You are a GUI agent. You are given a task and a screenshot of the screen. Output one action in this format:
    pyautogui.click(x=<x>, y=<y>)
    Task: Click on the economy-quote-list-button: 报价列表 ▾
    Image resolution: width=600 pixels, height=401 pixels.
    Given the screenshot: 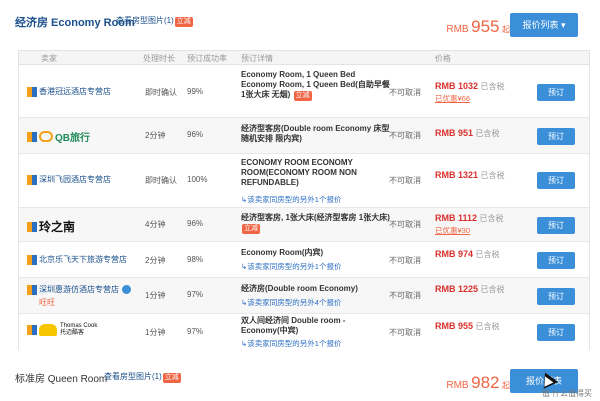 What is the action you would take?
    pyautogui.click(x=544, y=25)
    